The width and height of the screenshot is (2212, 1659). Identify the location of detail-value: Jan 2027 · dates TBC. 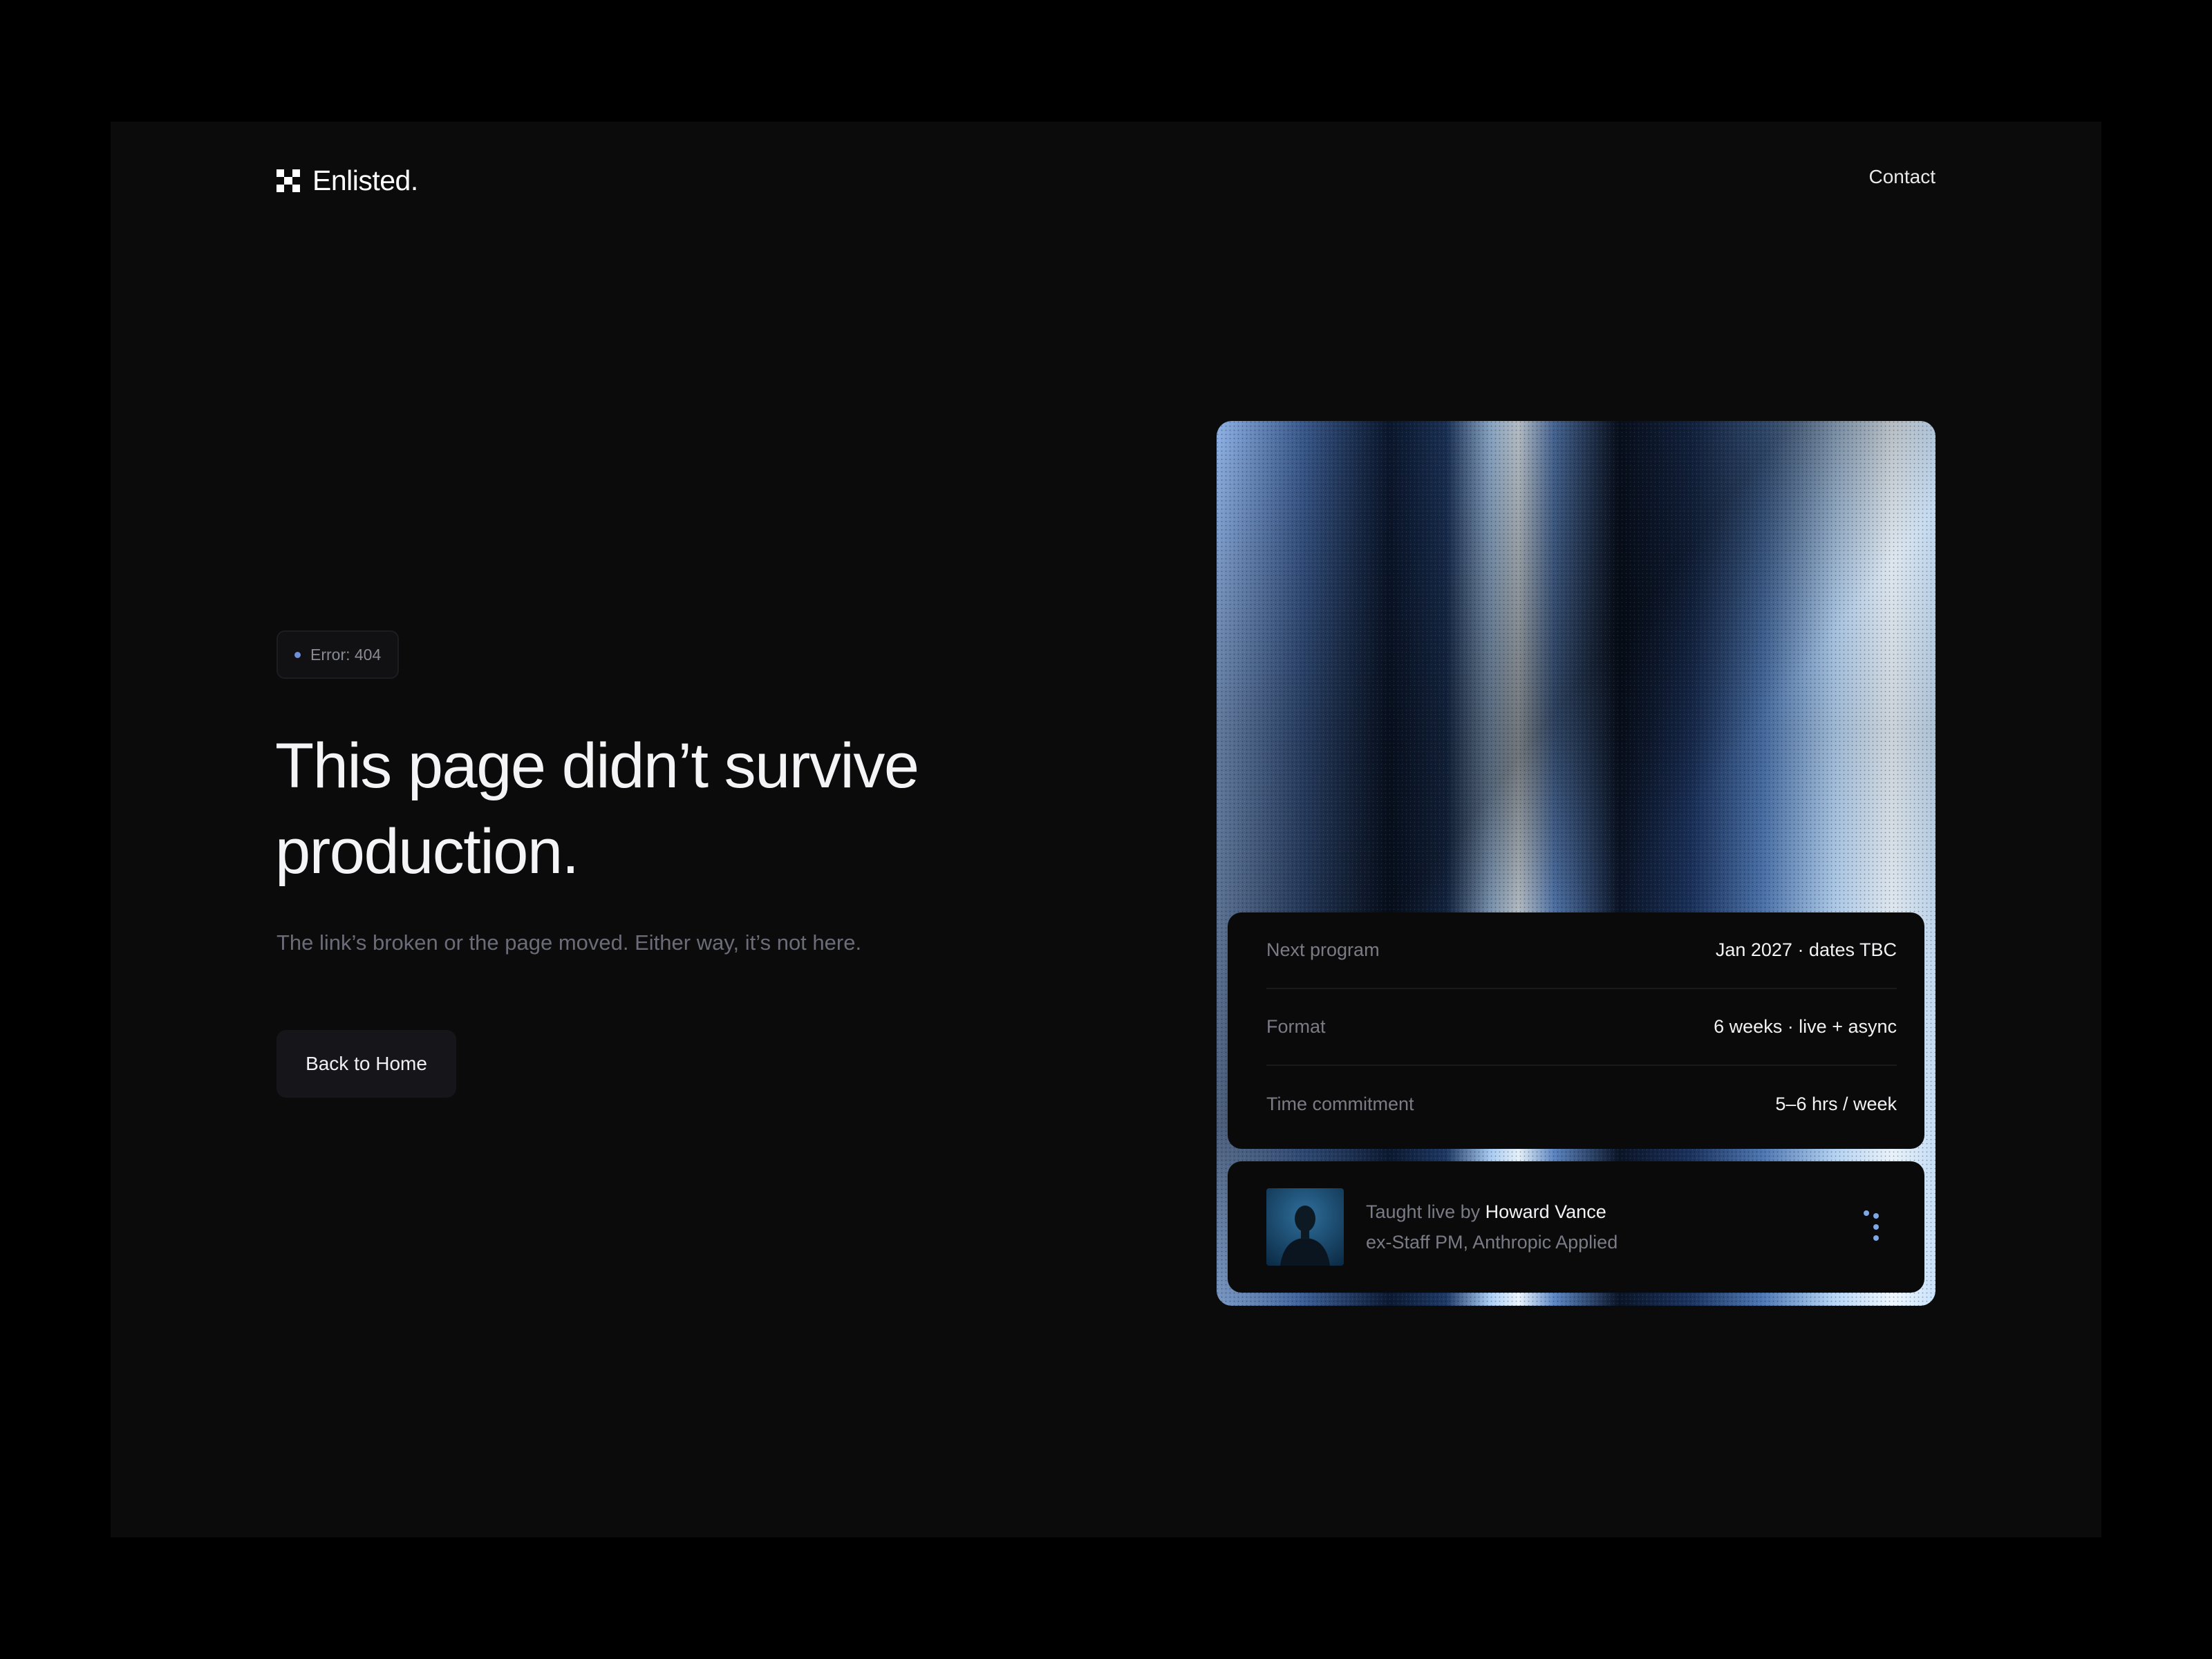
(1806, 950).